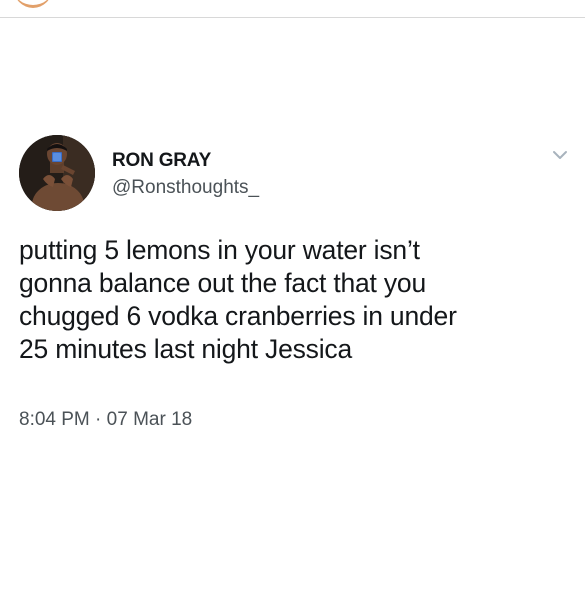 This screenshot has width=585, height=600. Describe the element at coordinates (54, 419) in the screenshot. I see `tweet-time: 8:04 PM` at that location.